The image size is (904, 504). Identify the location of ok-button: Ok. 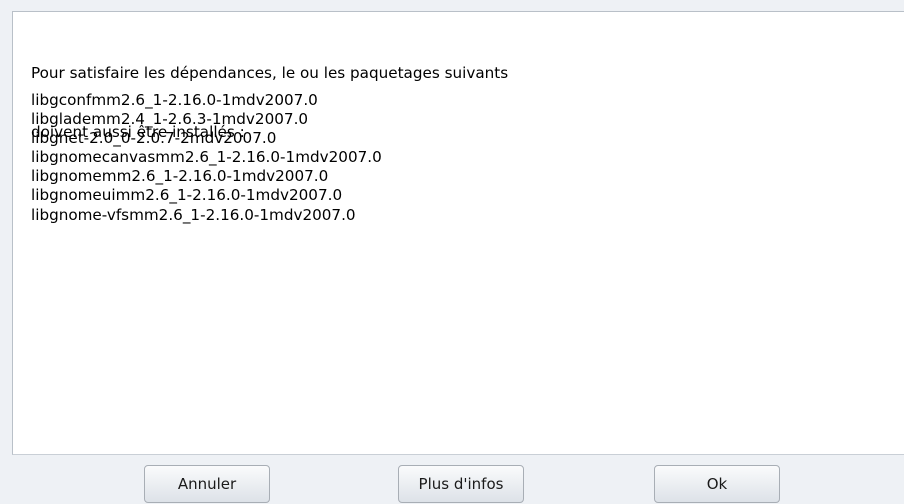
(717, 484).